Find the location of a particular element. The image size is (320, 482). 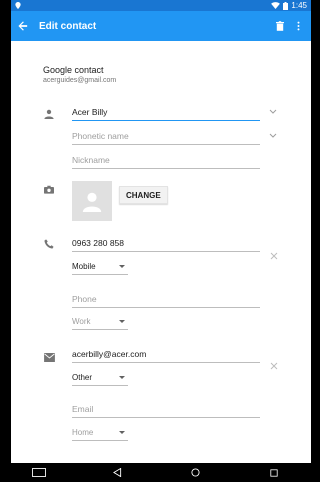

phone-type-value: Mobile is located at coordinates (84, 266).